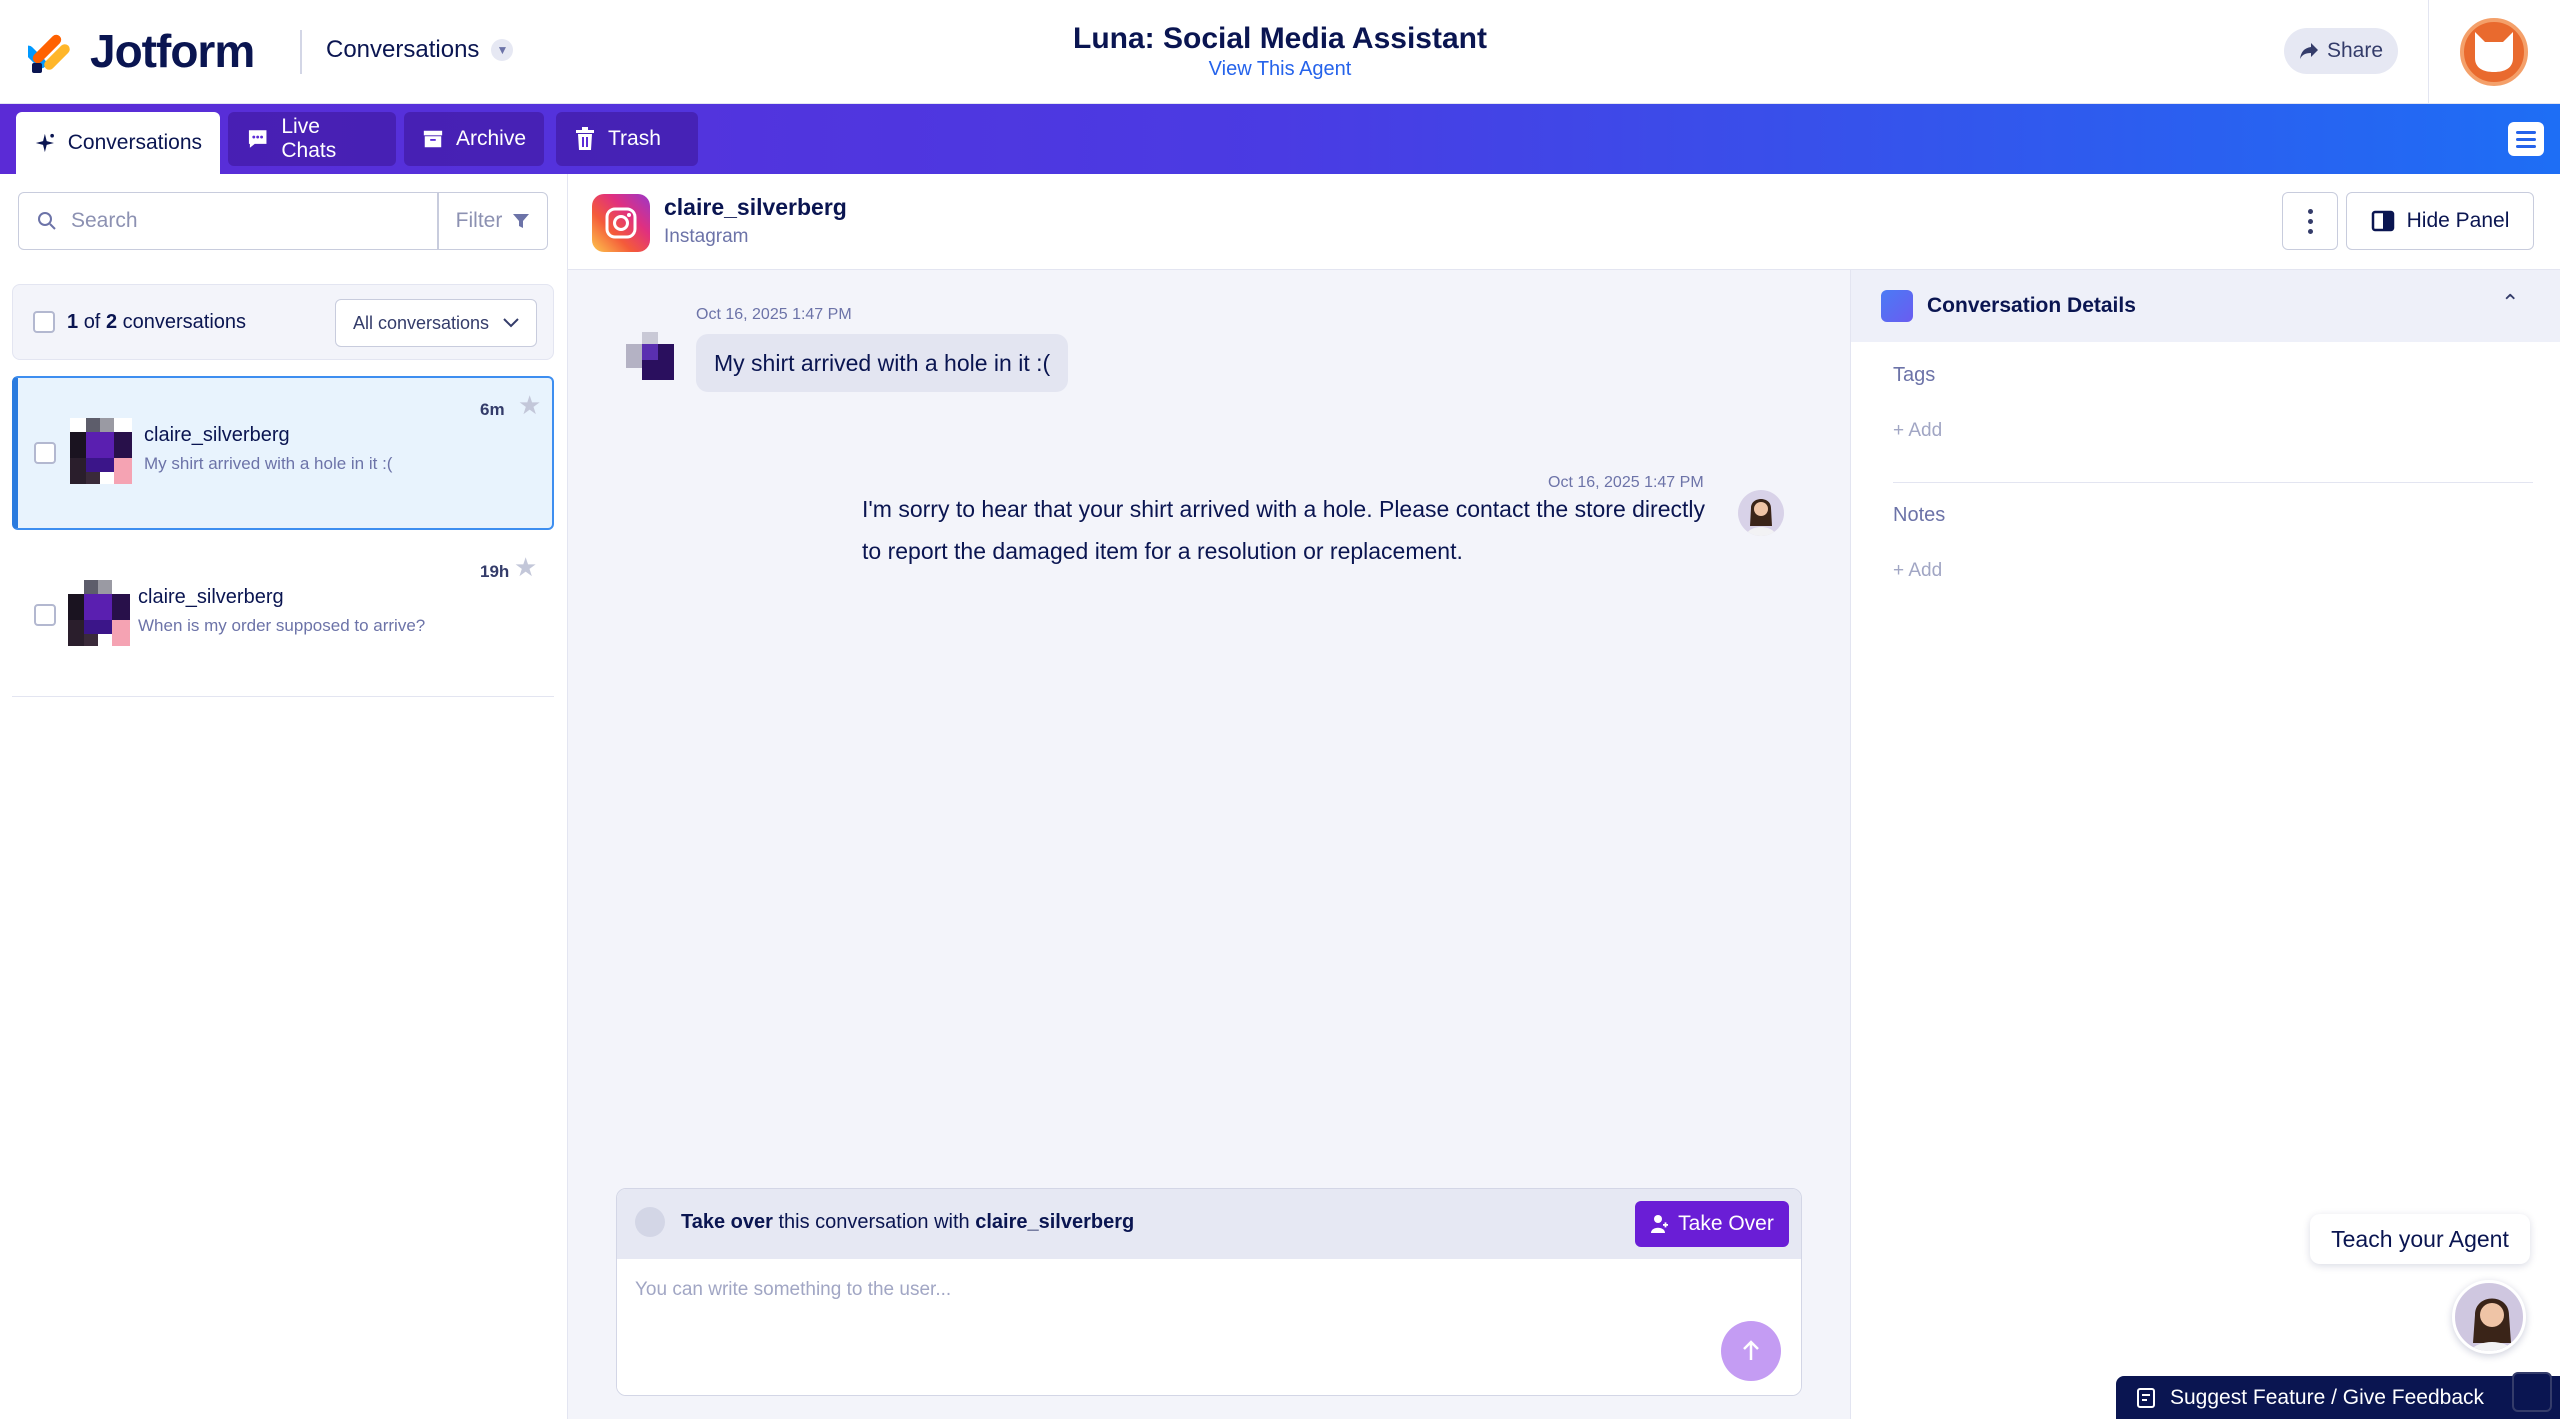  I want to click on cat-avatar-icon, so click(2494, 52).